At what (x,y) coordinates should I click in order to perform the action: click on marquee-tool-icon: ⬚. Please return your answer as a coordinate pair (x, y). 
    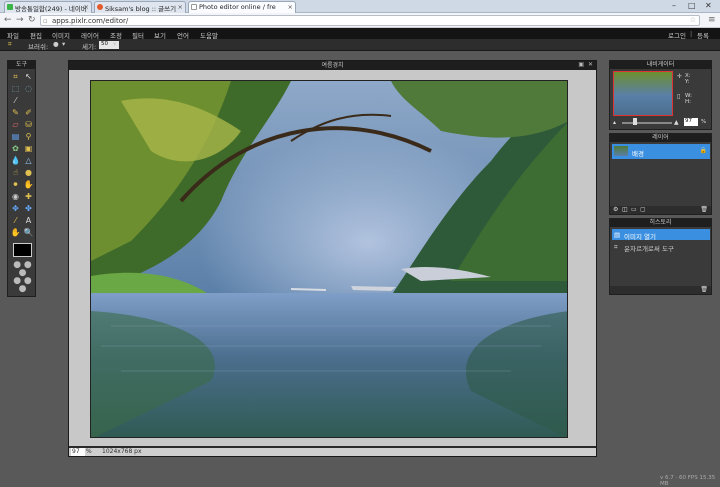
    Looking at the image, I should click on (15, 88).